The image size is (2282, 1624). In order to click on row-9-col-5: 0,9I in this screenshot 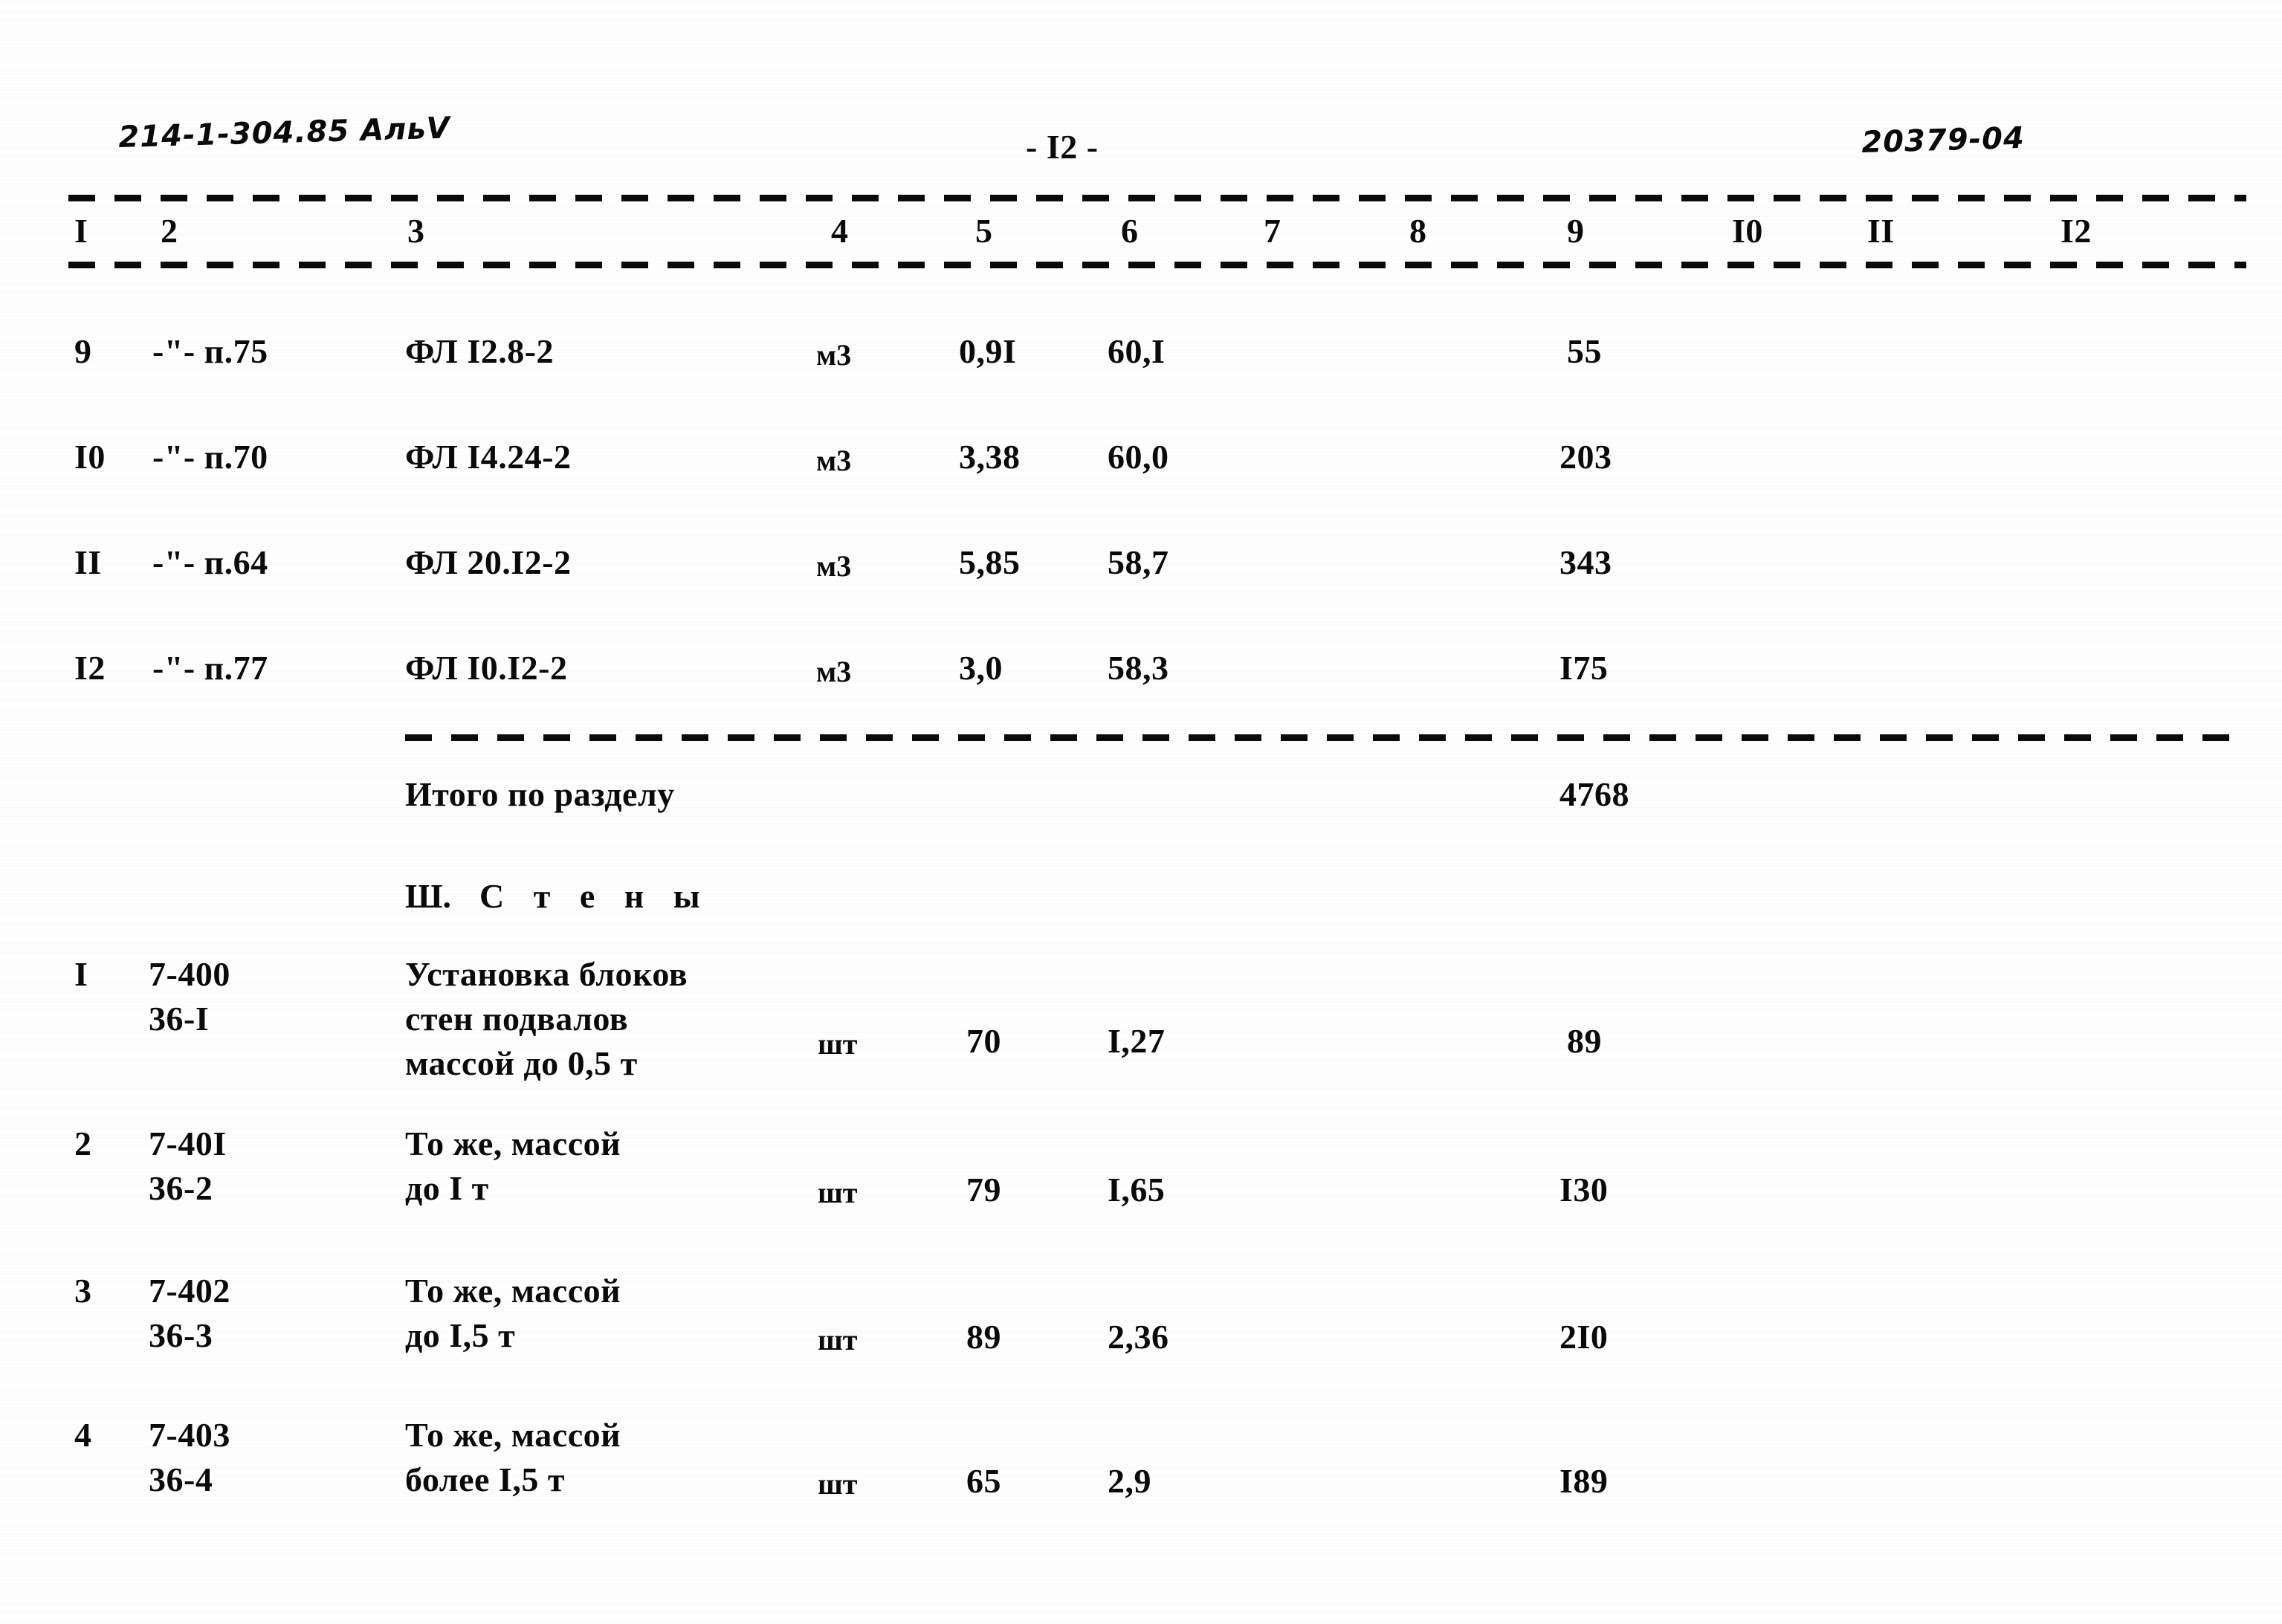, I will do `click(988, 351)`.